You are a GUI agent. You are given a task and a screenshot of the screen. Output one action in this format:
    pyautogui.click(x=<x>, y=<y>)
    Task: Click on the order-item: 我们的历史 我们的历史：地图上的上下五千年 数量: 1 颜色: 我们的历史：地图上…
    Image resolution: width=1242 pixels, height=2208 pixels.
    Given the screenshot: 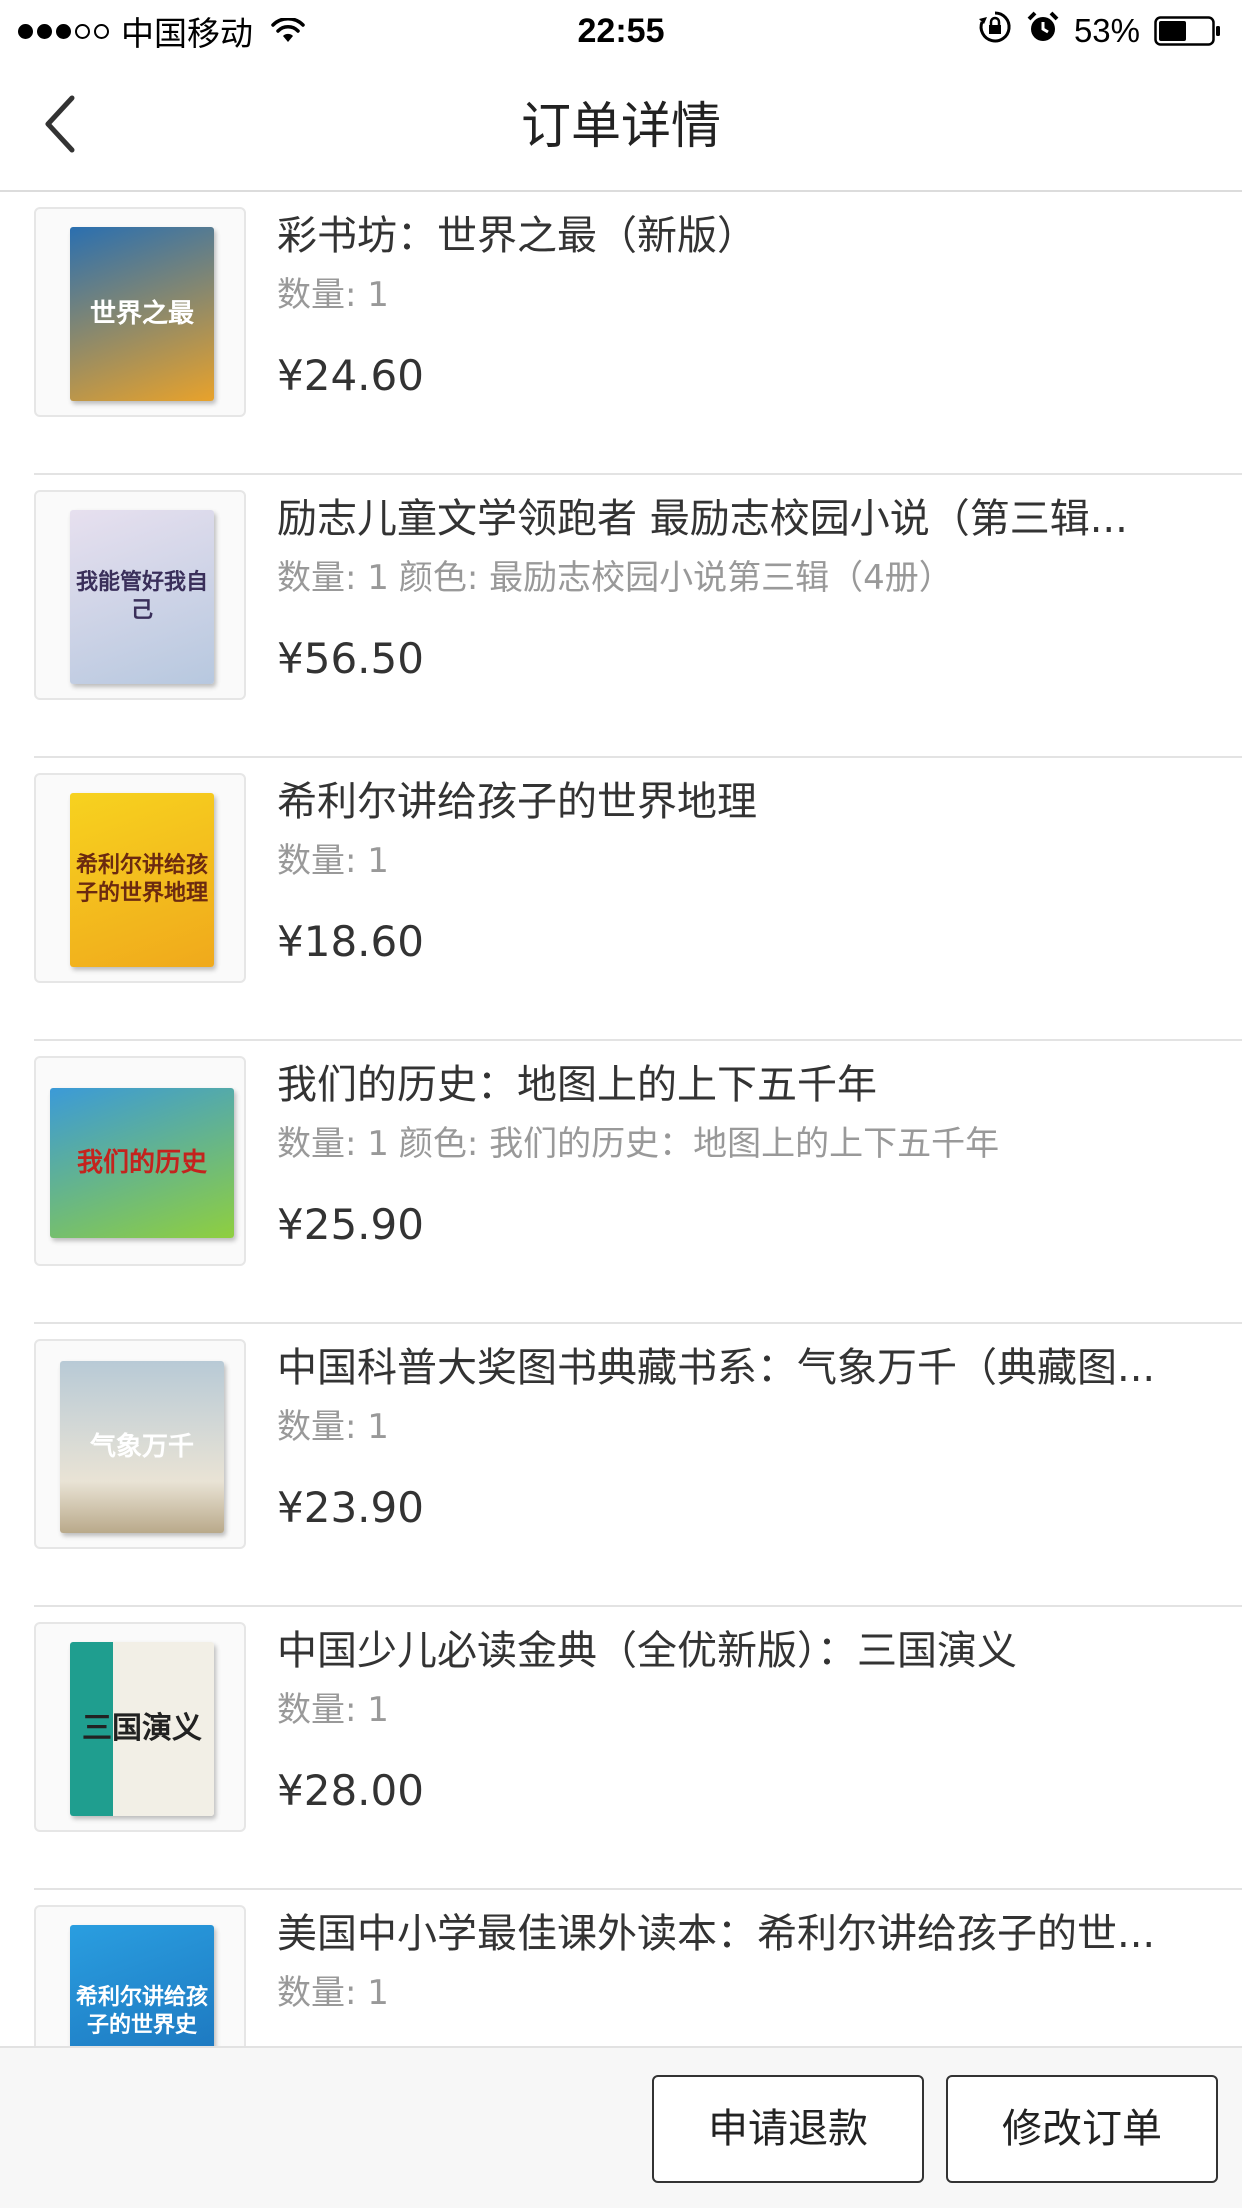 What is the action you would take?
    pyautogui.click(x=638, y=1182)
    